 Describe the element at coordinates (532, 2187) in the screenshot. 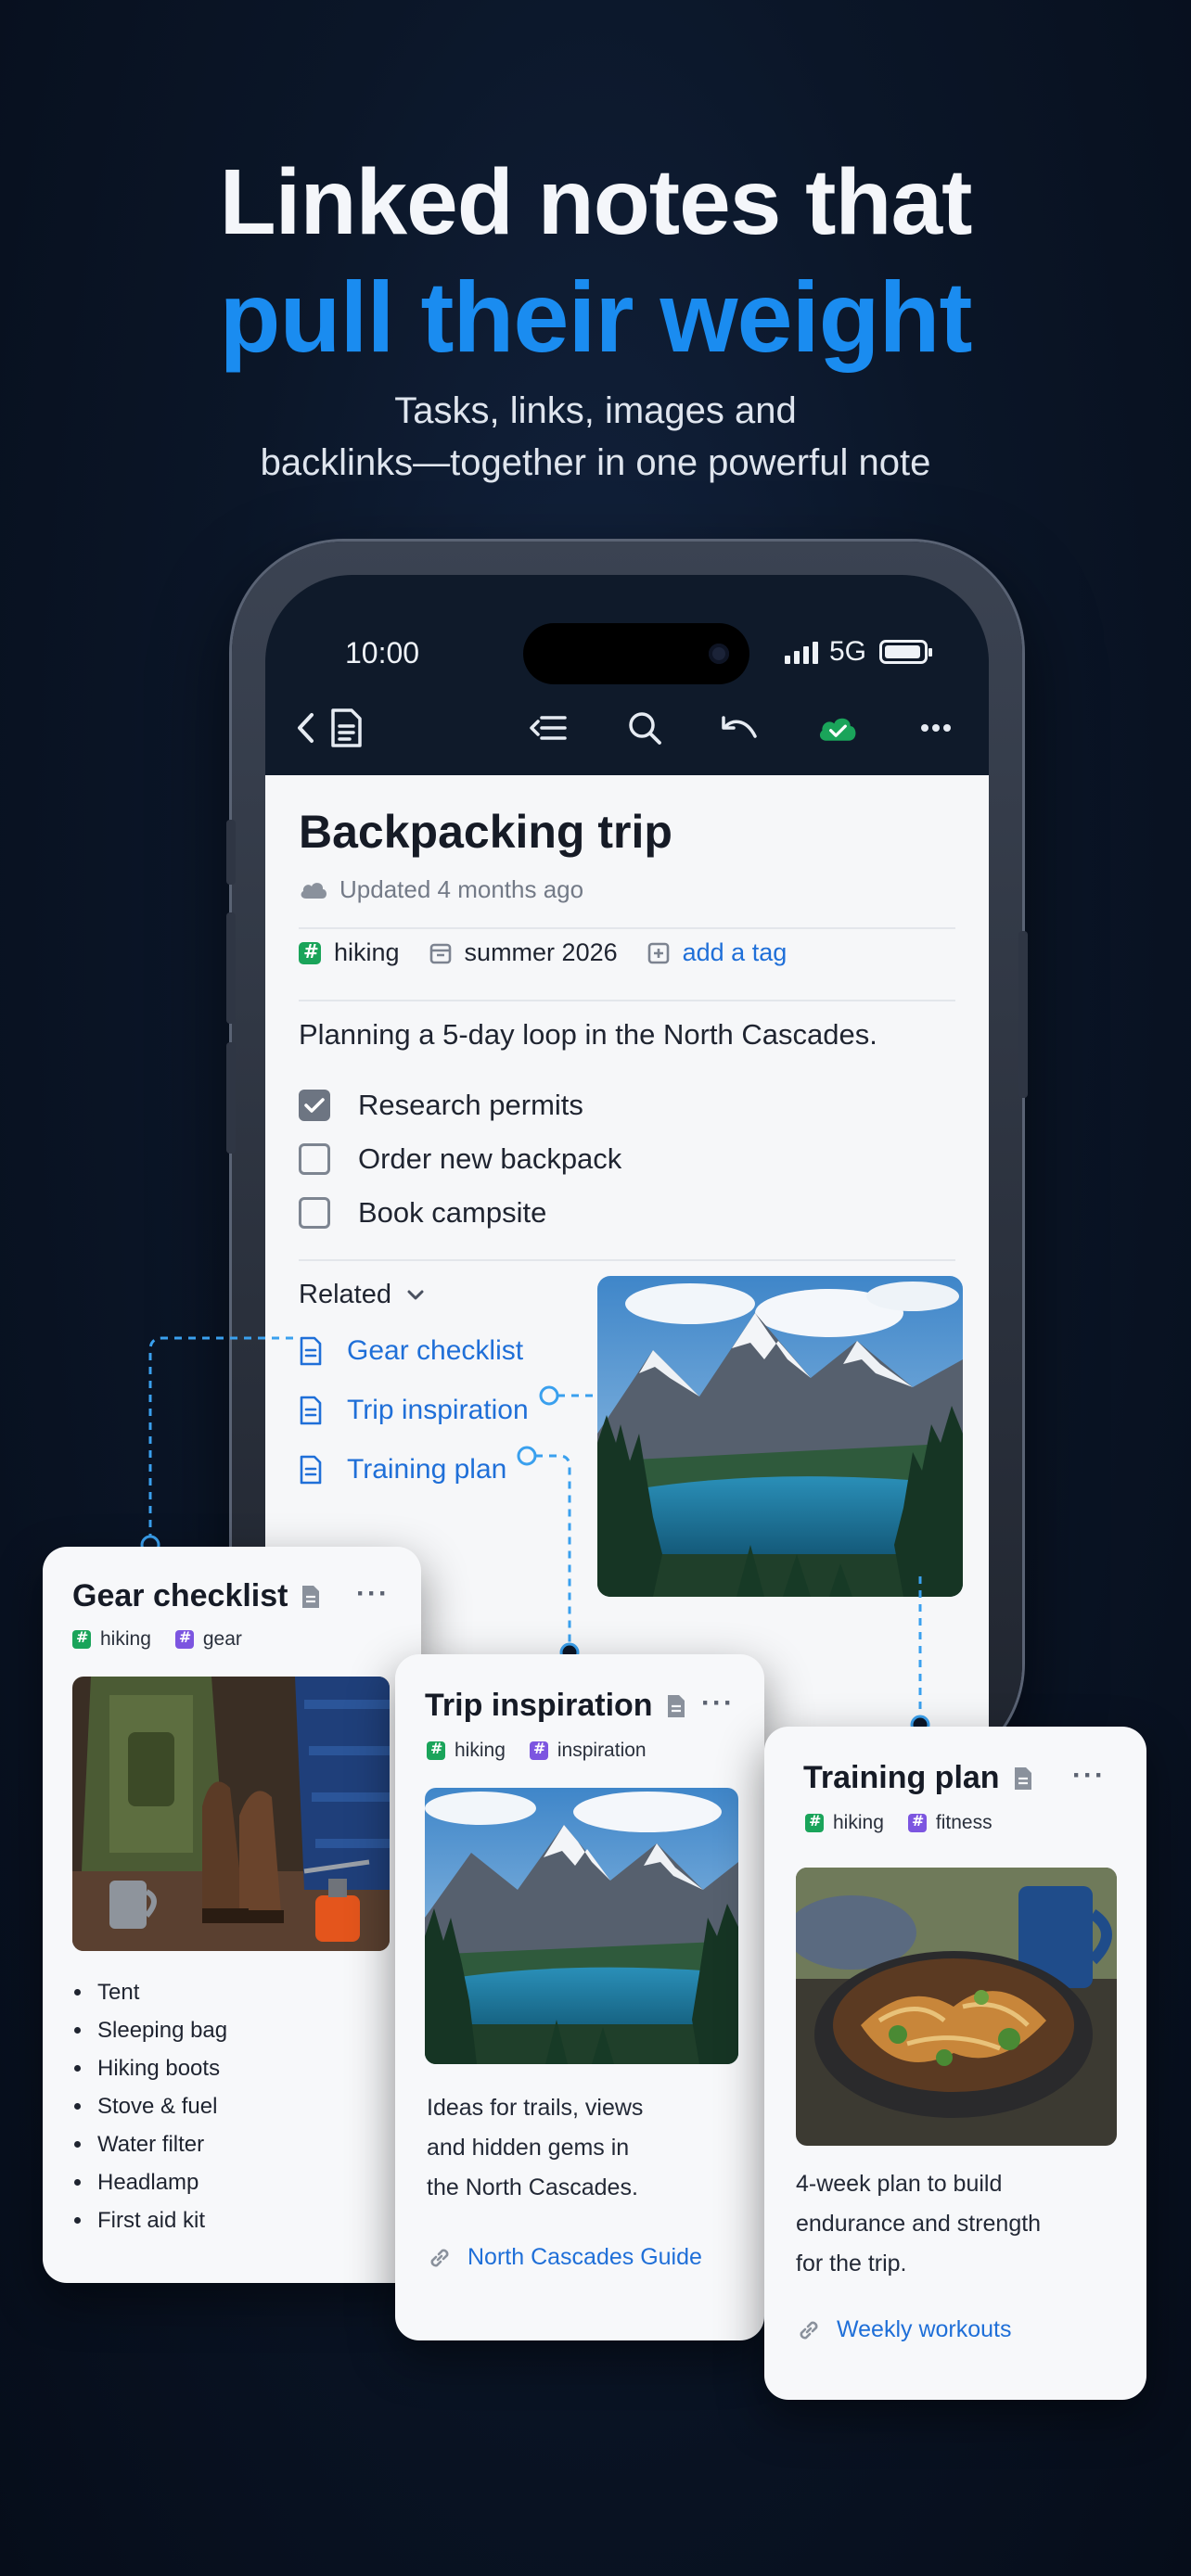

I see `desc-line: the North Cascades.` at that location.